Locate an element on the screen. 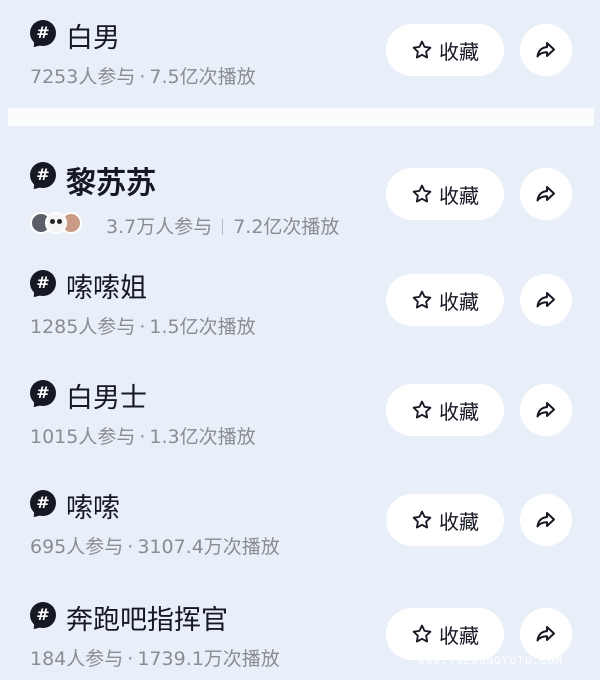 The height and width of the screenshot is (680, 600). topic-stats: 1015人参与 · 1.3亿次播放 is located at coordinates (143, 435).